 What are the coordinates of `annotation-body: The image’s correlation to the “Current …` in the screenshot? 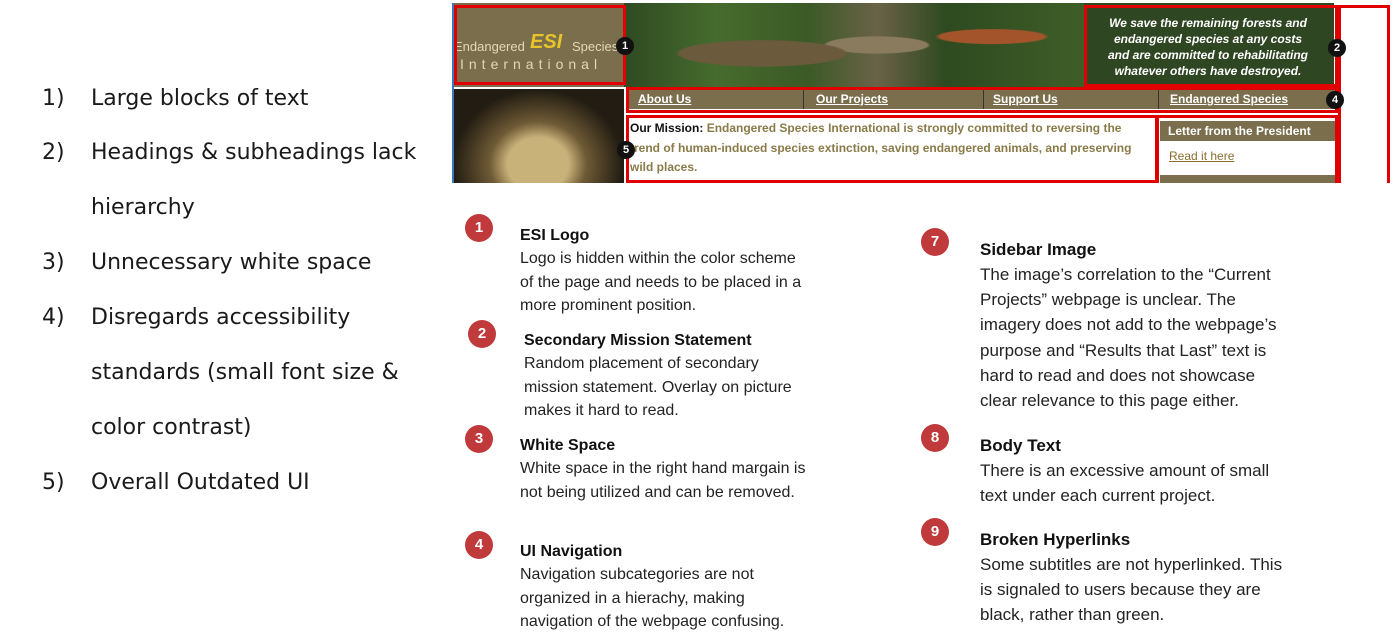 It's located at (1128, 338).